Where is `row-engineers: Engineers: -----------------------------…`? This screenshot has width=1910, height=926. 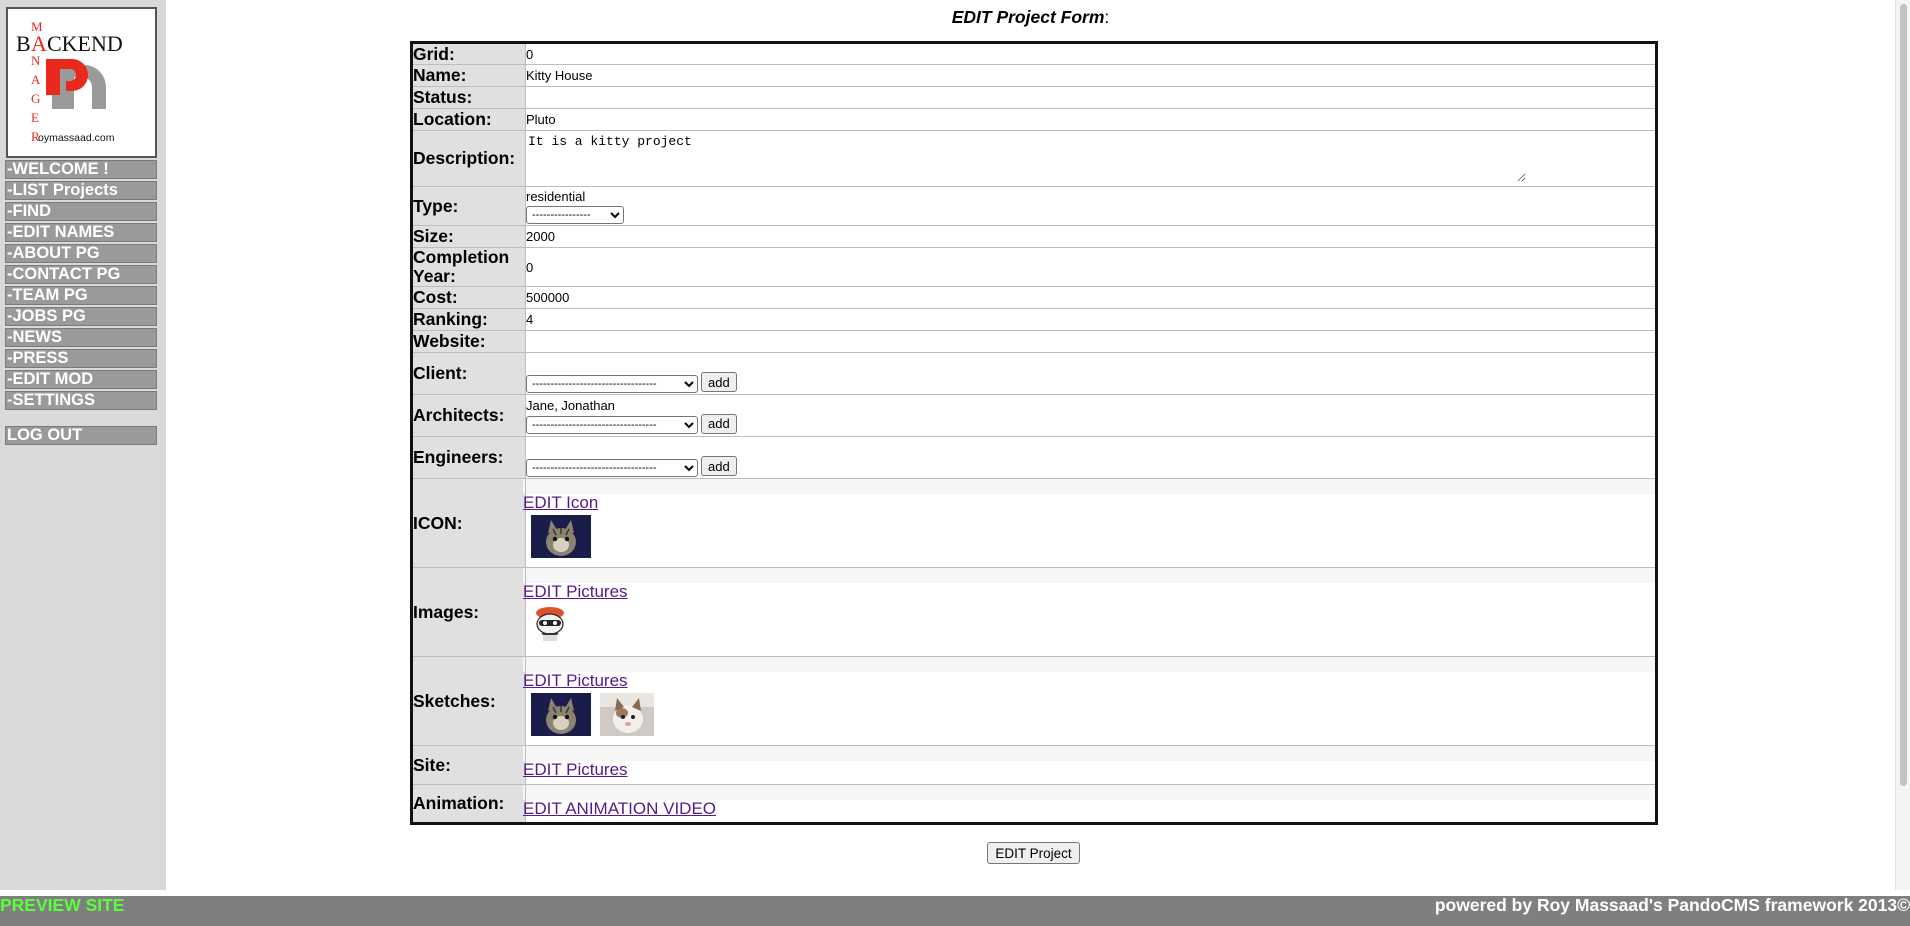 row-engineers: Engineers: -----------------------------… is located at coordinates (1034, 457).